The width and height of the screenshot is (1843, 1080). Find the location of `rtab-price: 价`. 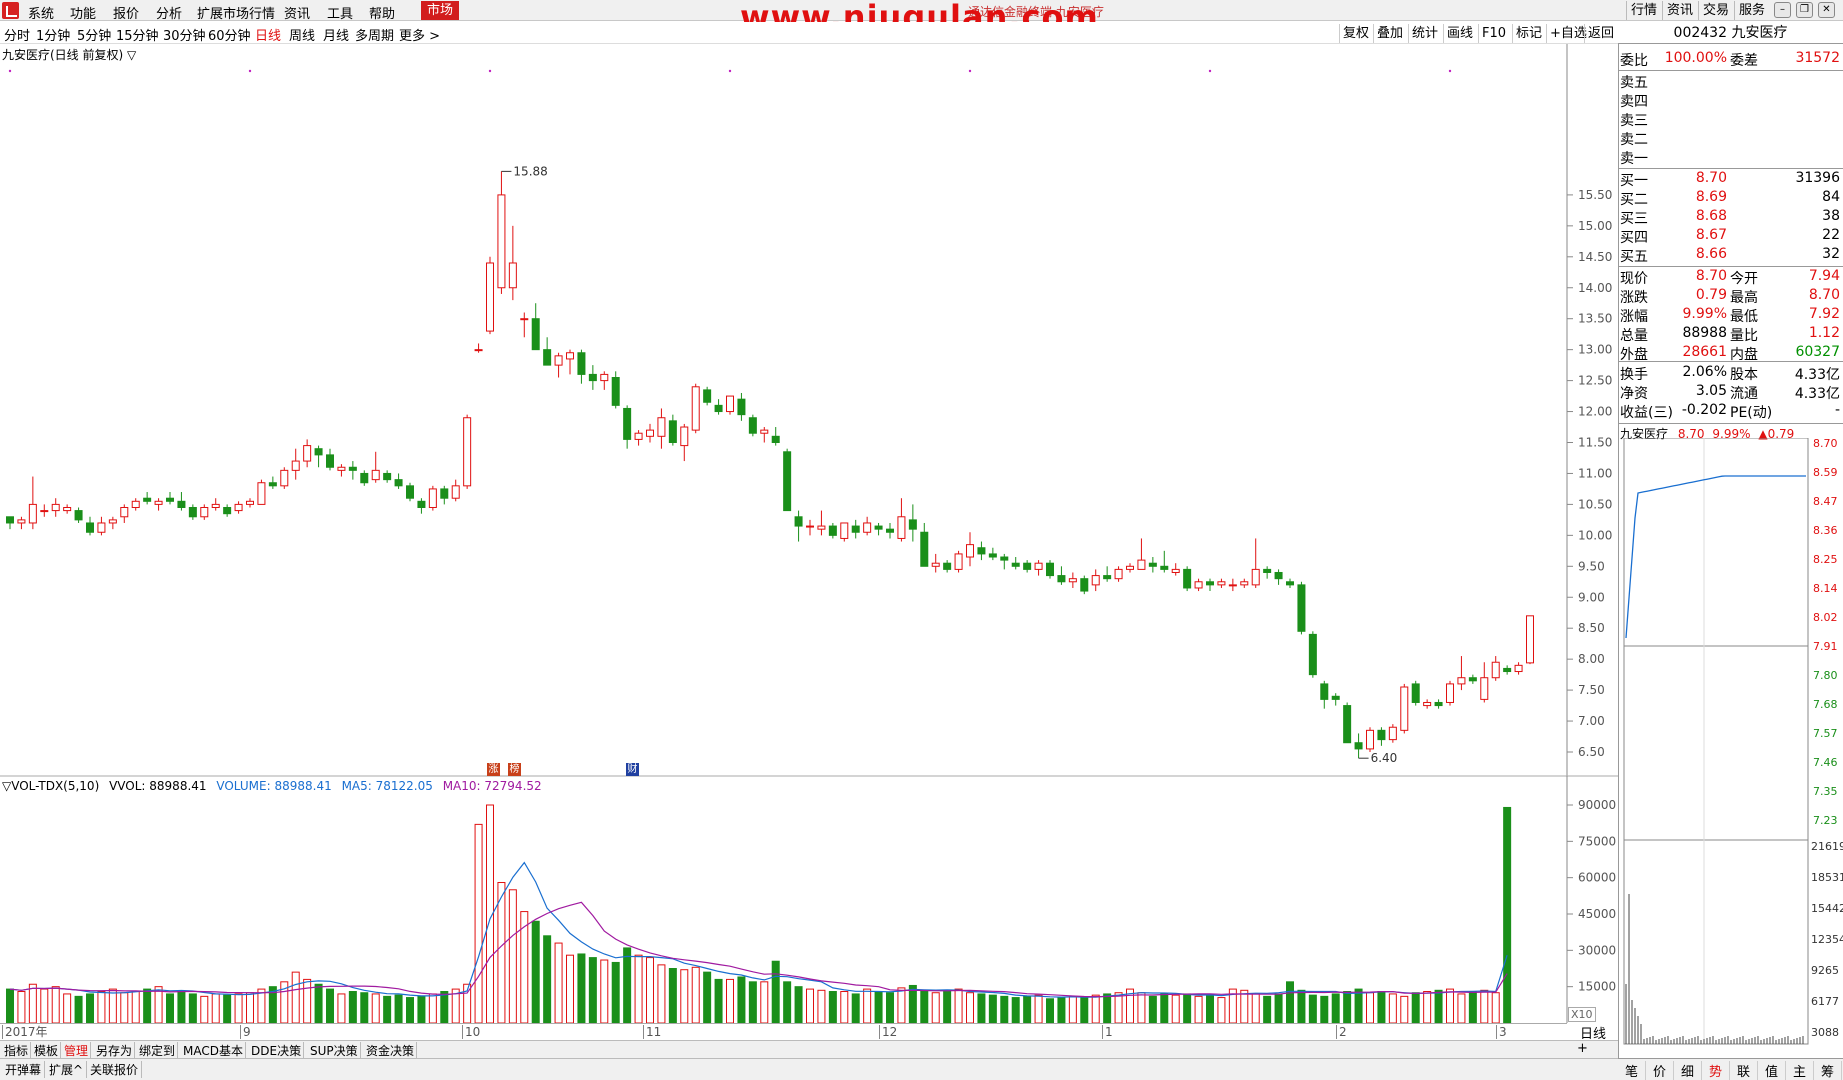

rtab-price: 价 is located at coordinates (1660, 1070).